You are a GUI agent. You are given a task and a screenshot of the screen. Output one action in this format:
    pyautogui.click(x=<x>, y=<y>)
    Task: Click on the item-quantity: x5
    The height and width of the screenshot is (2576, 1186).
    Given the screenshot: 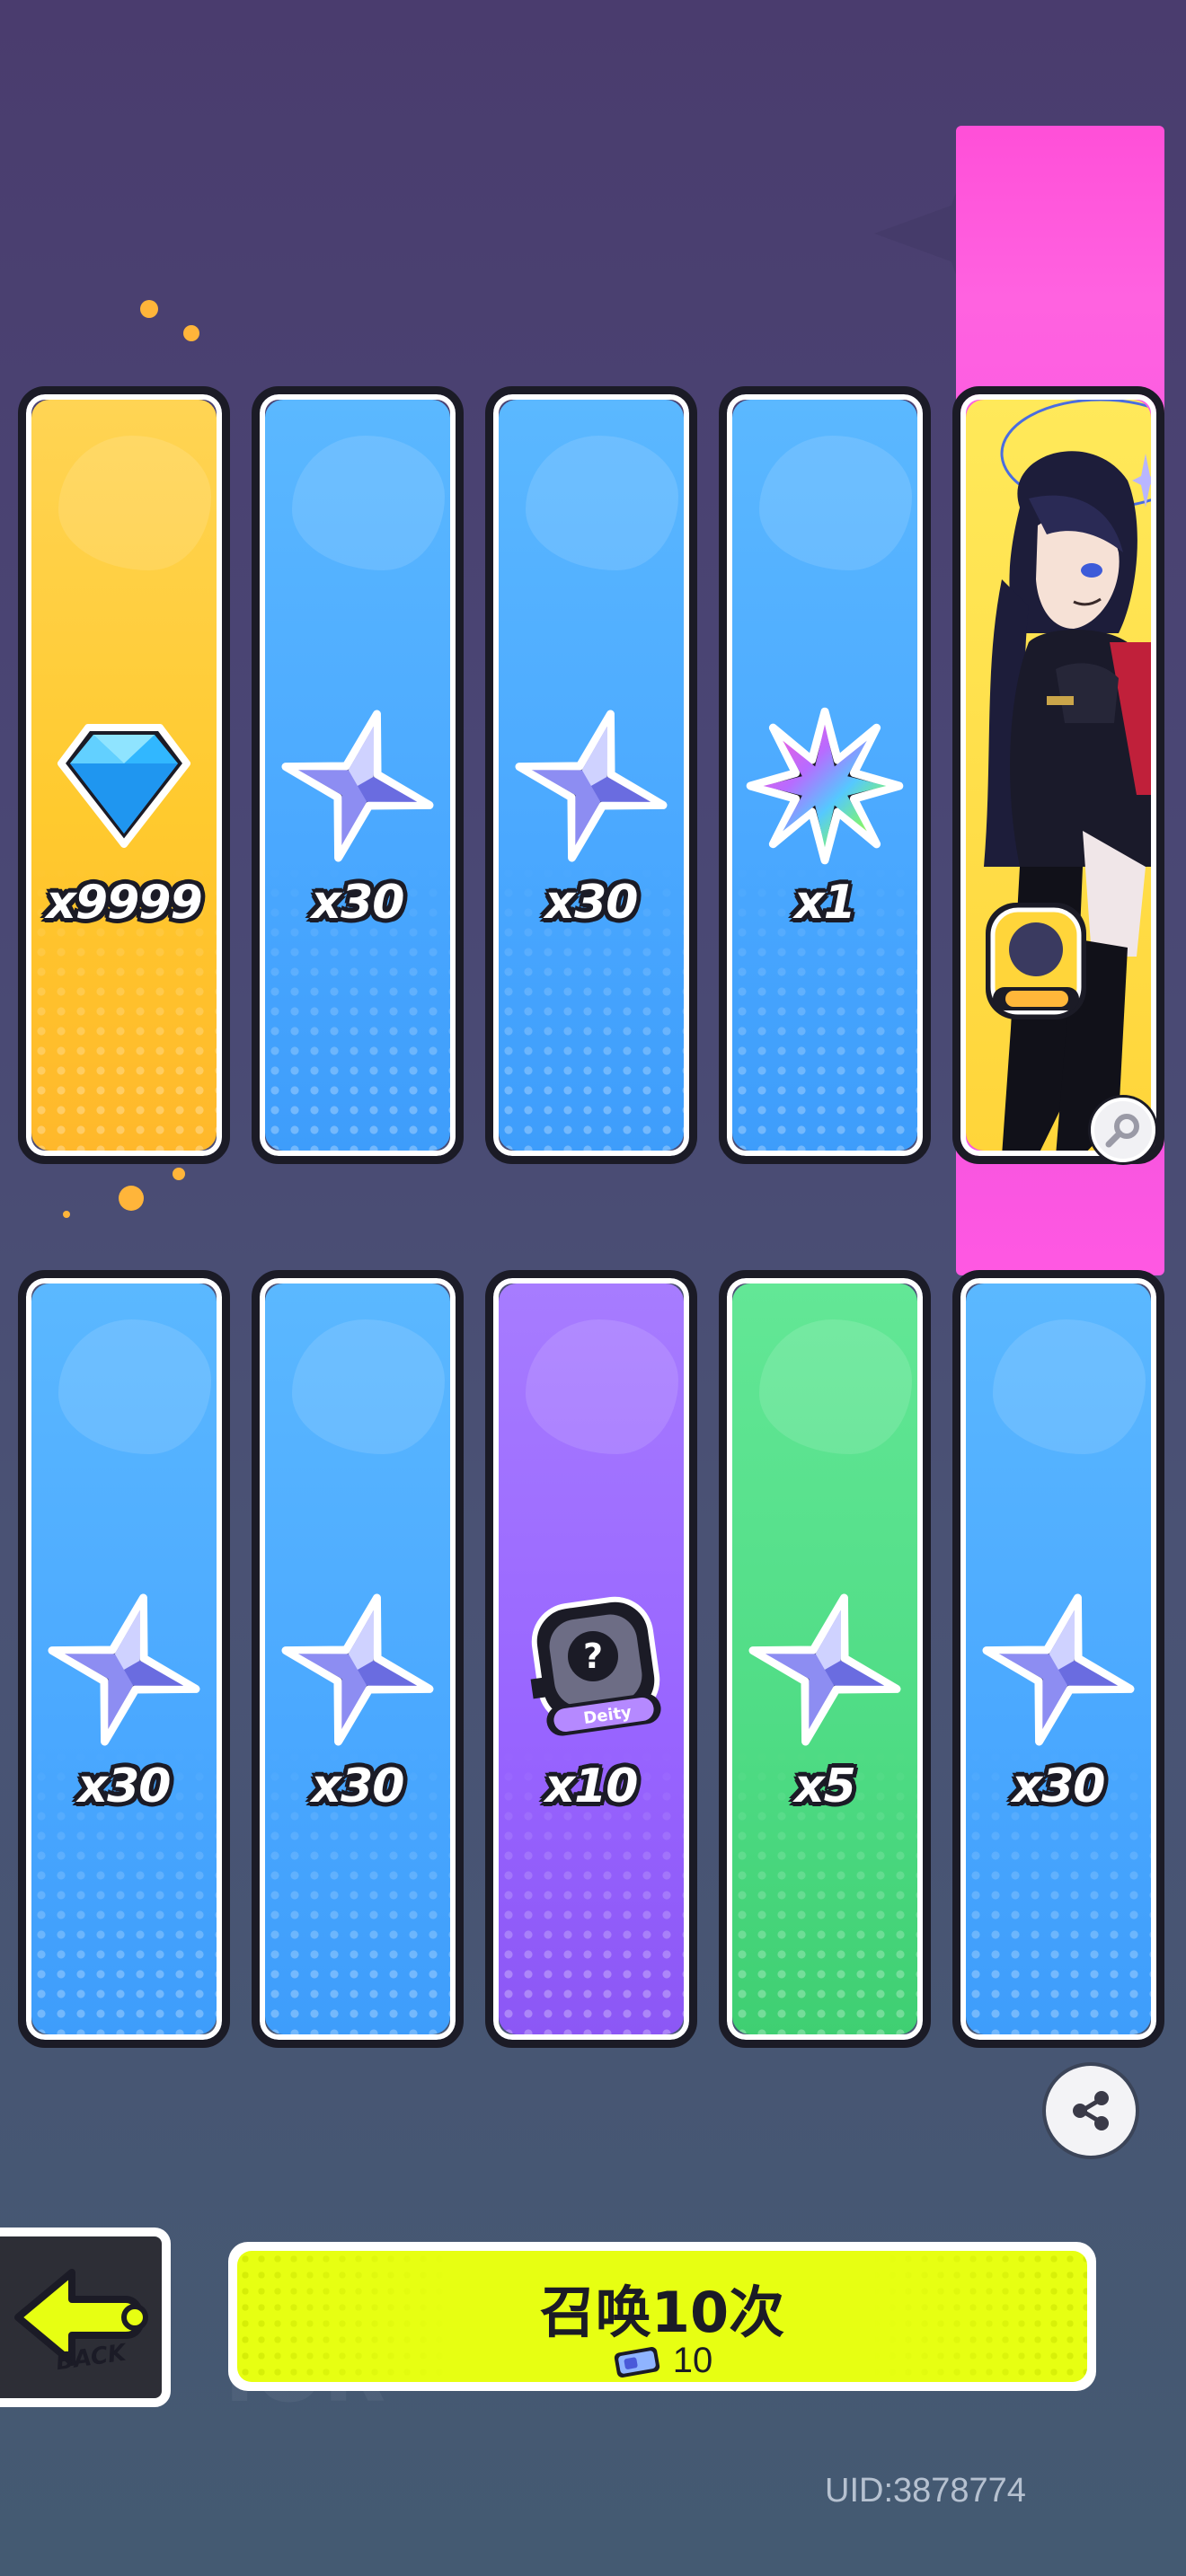 What is the action you would take?
    pyautogui.click(x=825, y=1786)
    